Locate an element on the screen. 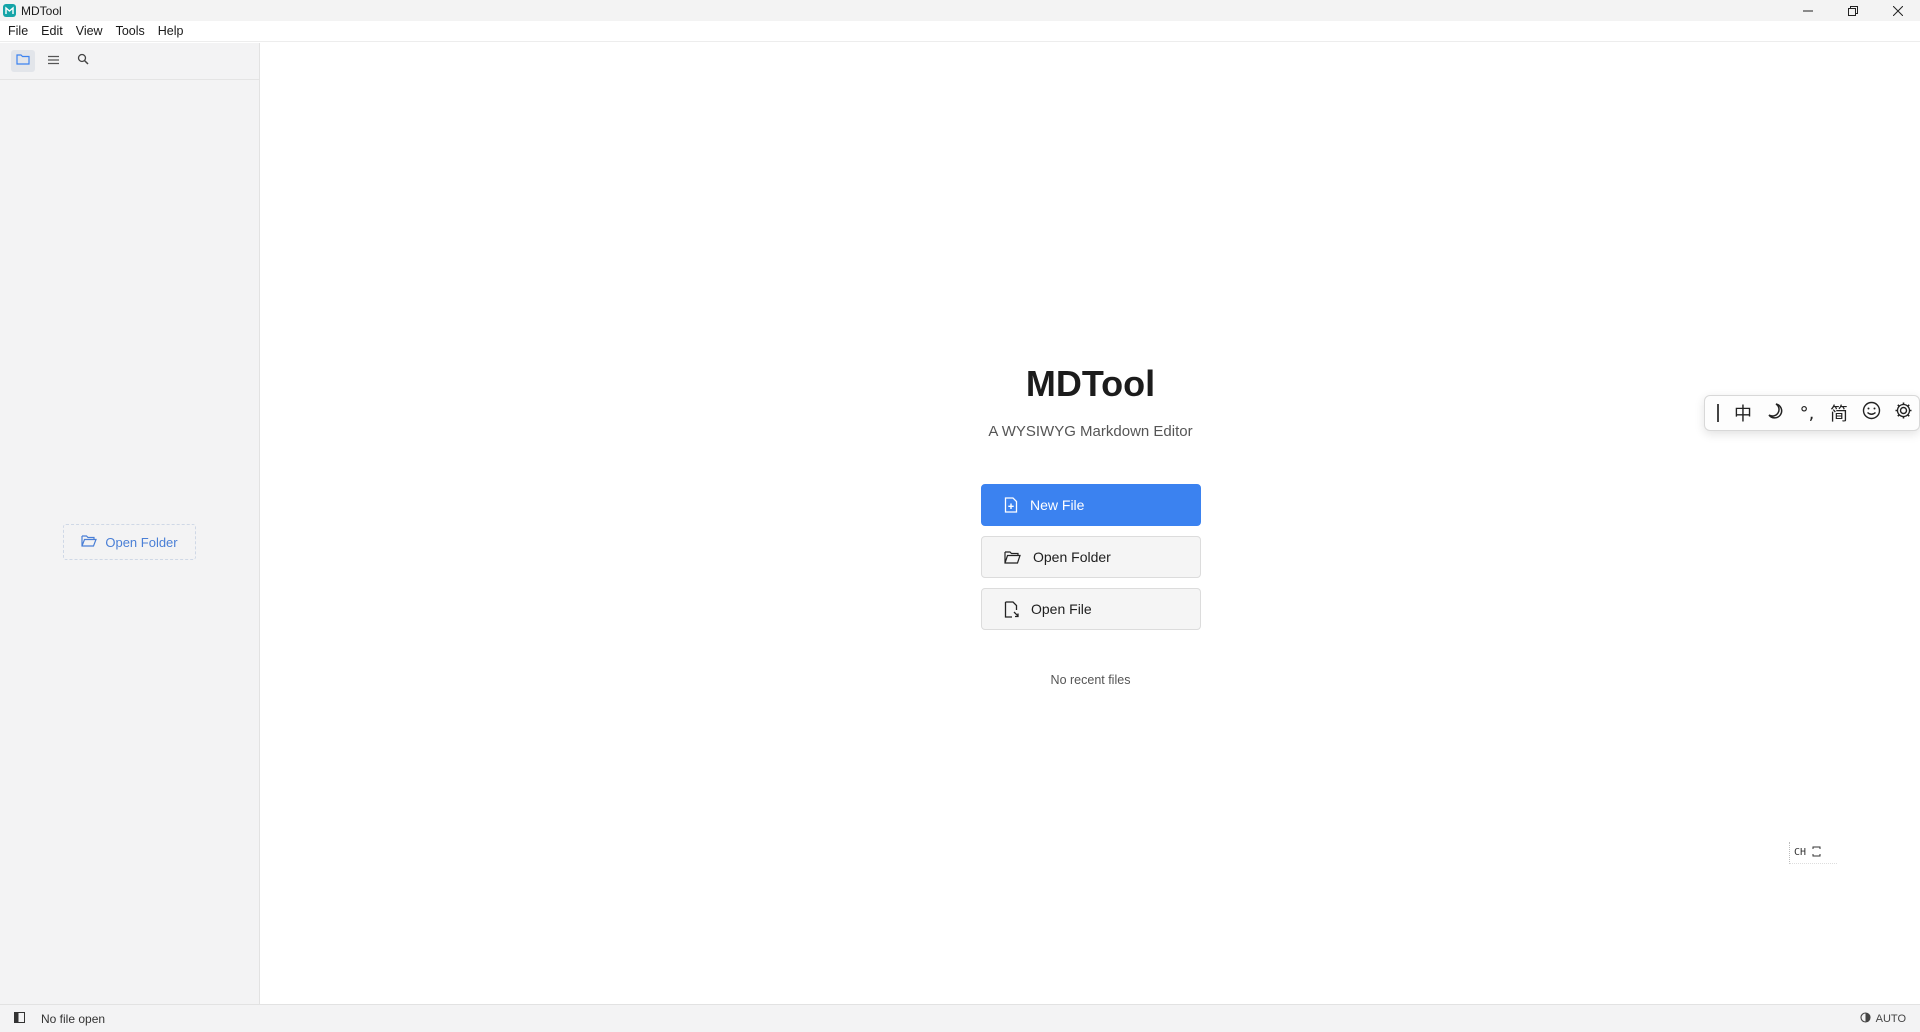 This screenshot has width=1920, height=1032. ime-mini-label: CH is located at coordinates (1800, 852).